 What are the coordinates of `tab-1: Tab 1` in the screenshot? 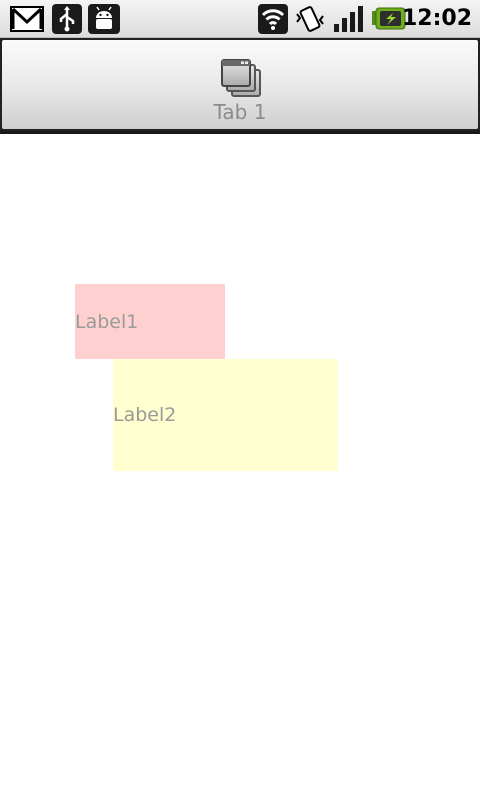 It's located at (240, 84).